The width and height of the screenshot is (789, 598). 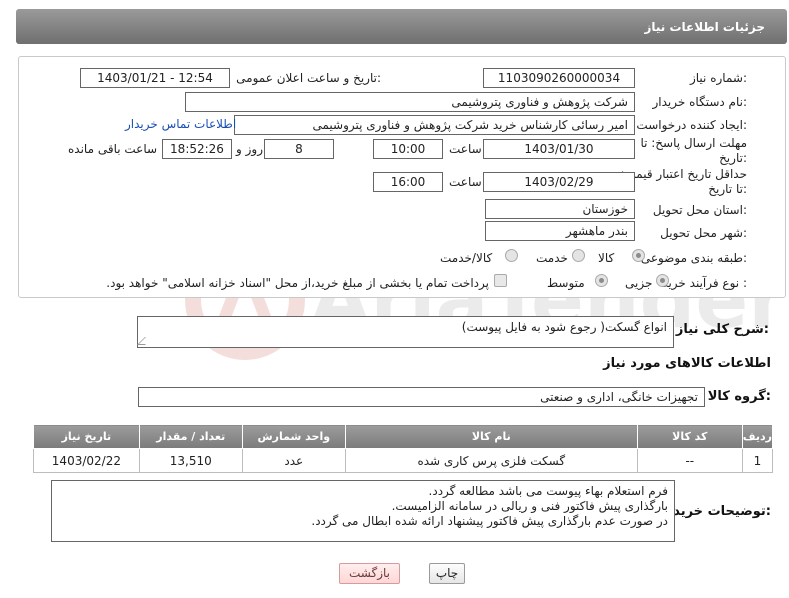 What do you see at coordinates (293, 460) in the screenshot?
I see `cell-unit: عدد` at bounding box center [293, 460].